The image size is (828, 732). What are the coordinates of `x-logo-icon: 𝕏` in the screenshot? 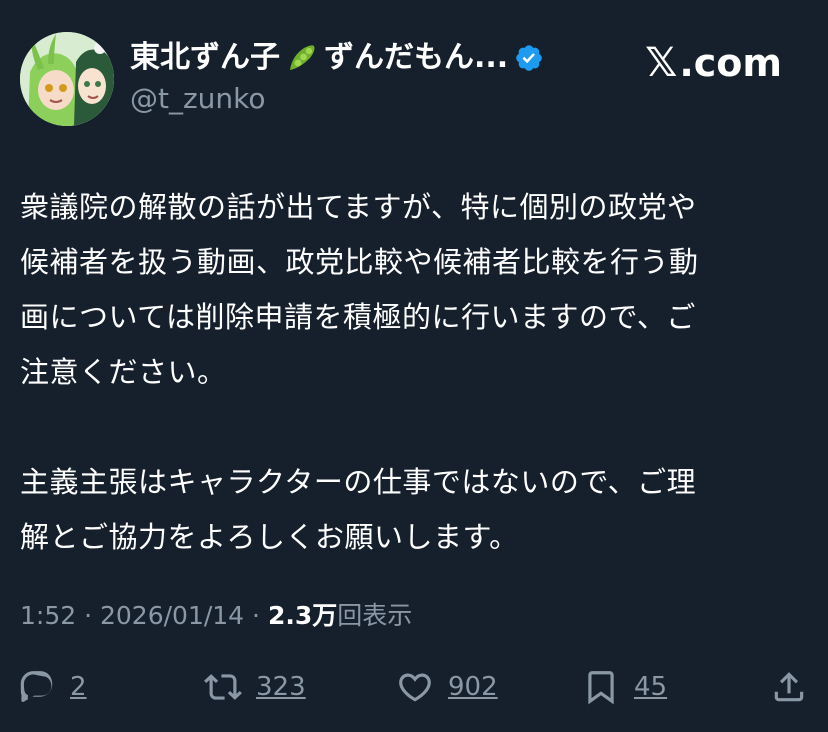 It's located at (661, 63).